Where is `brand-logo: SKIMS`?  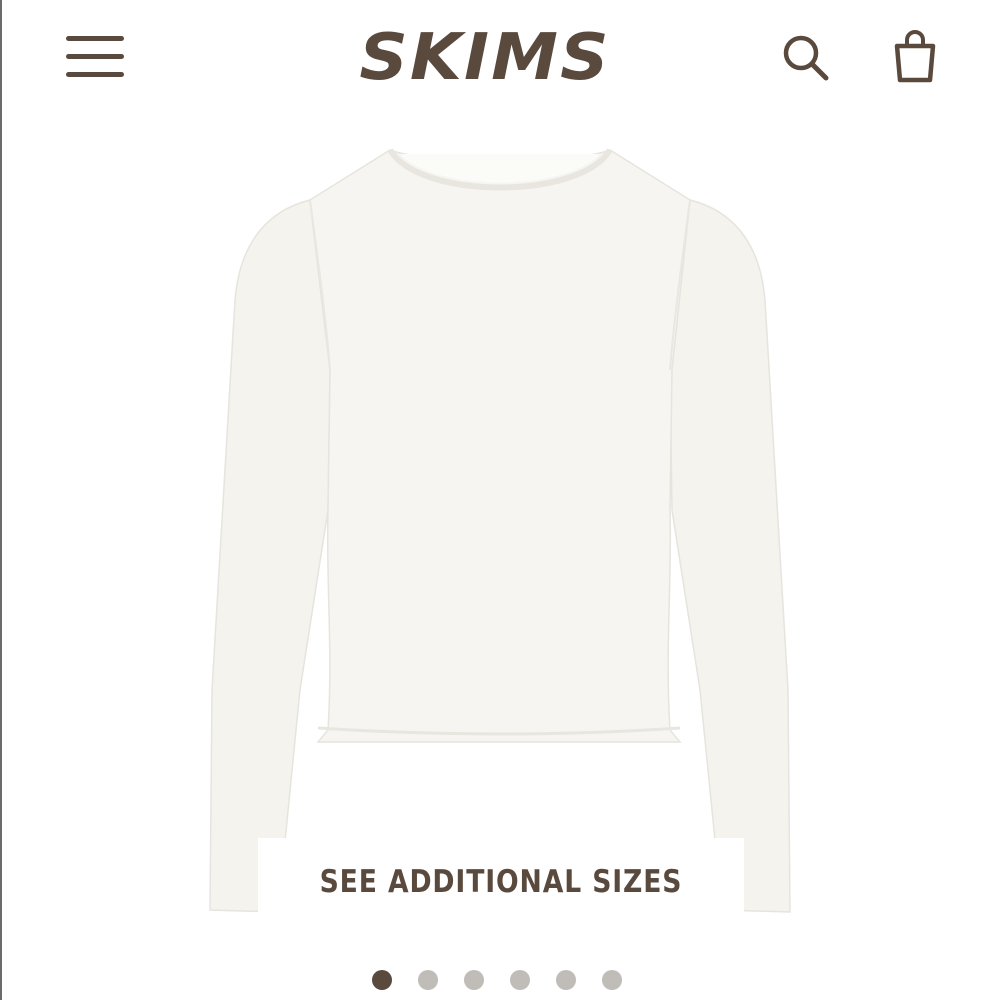 brand-logo: SKIMS is located at coordinates (485, 58).